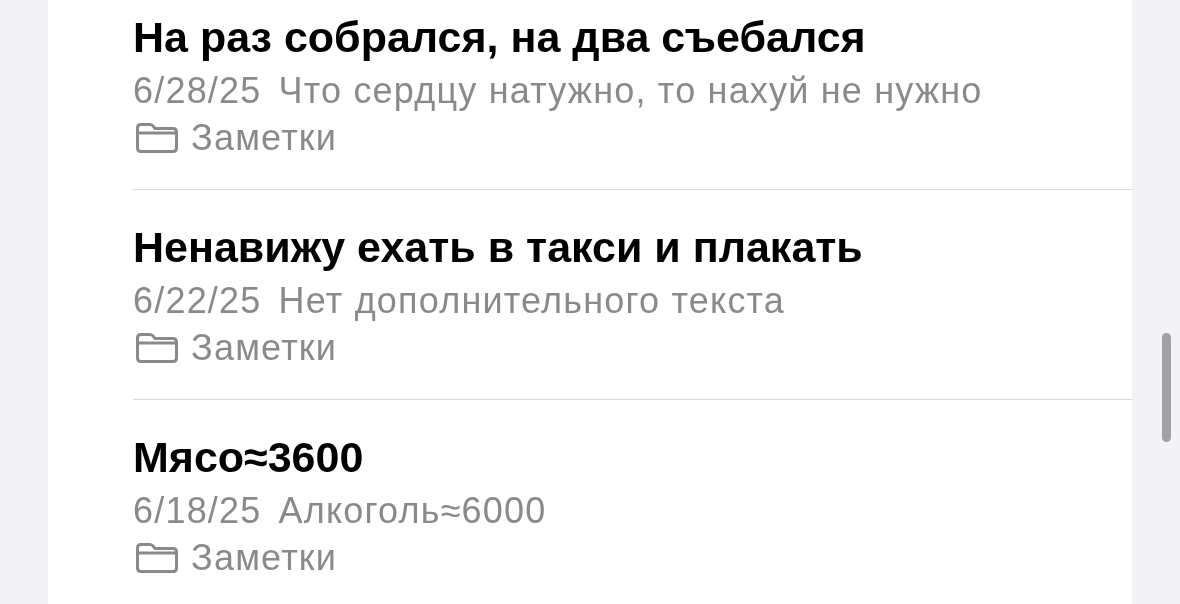 The width and height of the screenshot is (1180, 604). What do you see at coordinates (499, 37) in the screenshot?
I see `note-title: На раз собрался, на два съебался` at bounding box center [499, 37].